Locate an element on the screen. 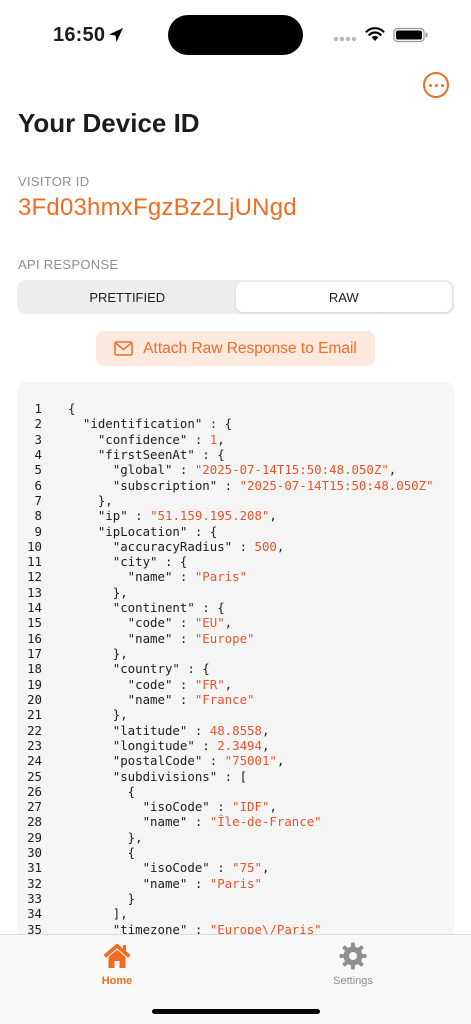  code-token: "confidence" : is located at coordinates (139, 439).